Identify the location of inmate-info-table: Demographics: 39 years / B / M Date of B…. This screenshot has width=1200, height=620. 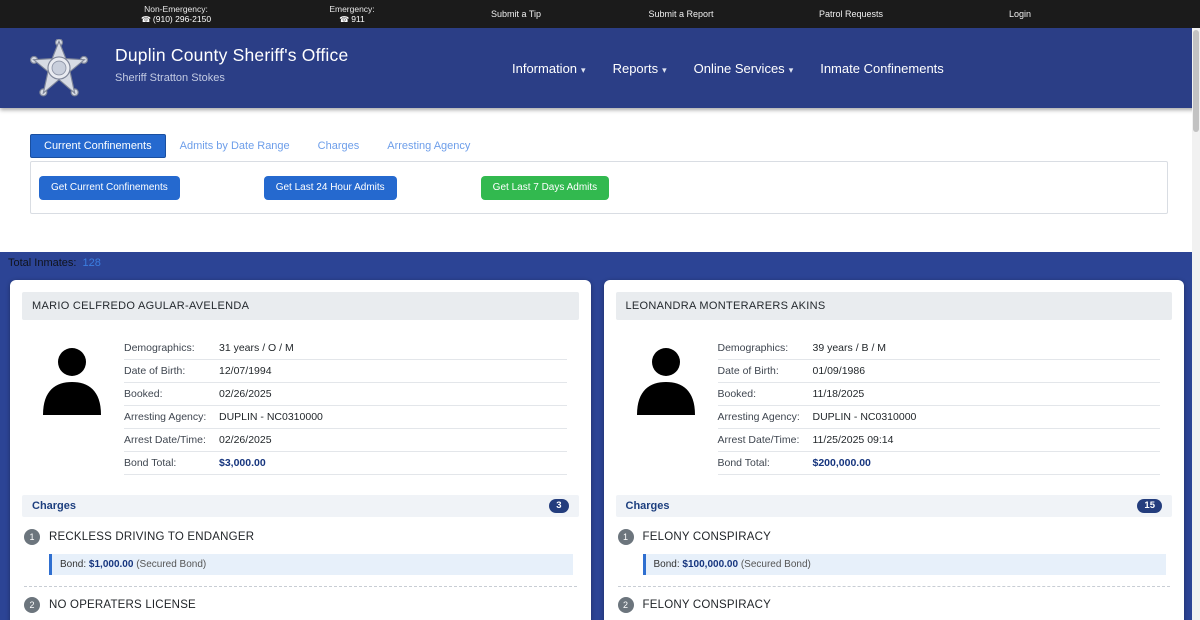
(938, 406).